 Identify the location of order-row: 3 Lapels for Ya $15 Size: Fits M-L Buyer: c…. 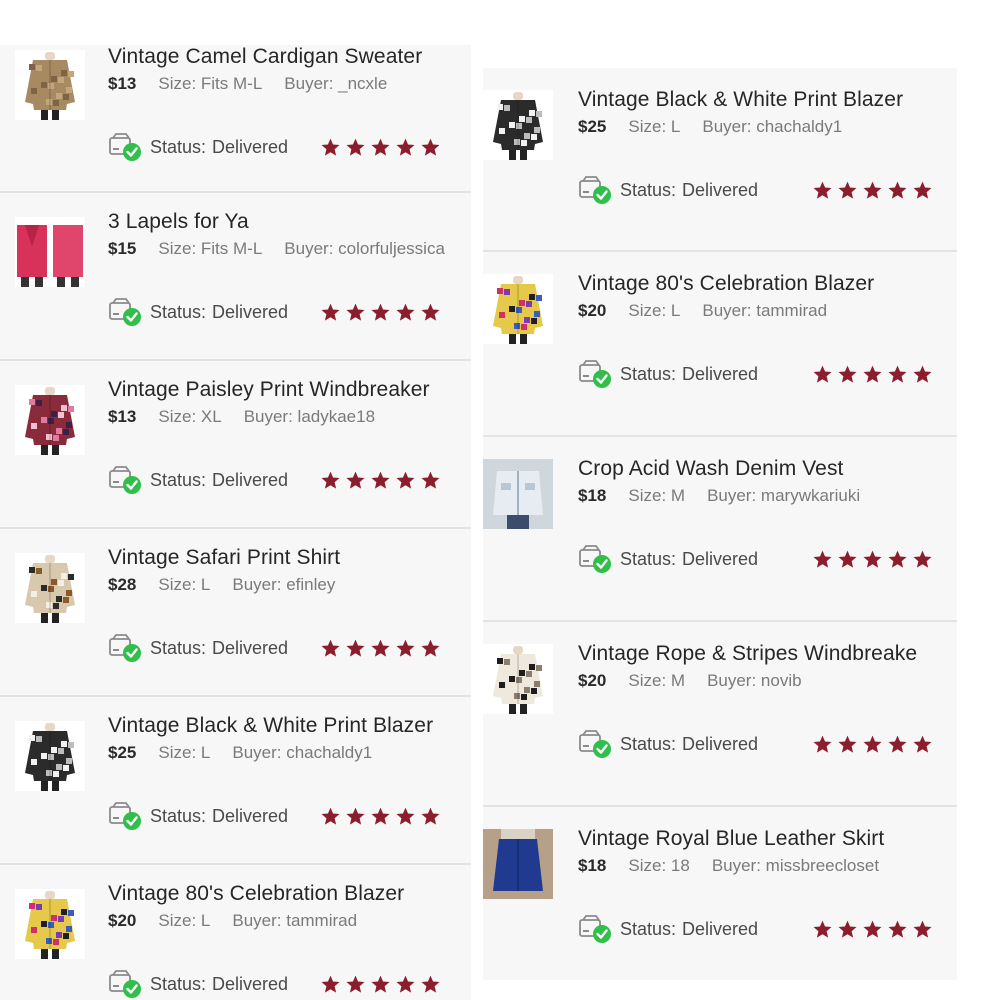
(235, 277).